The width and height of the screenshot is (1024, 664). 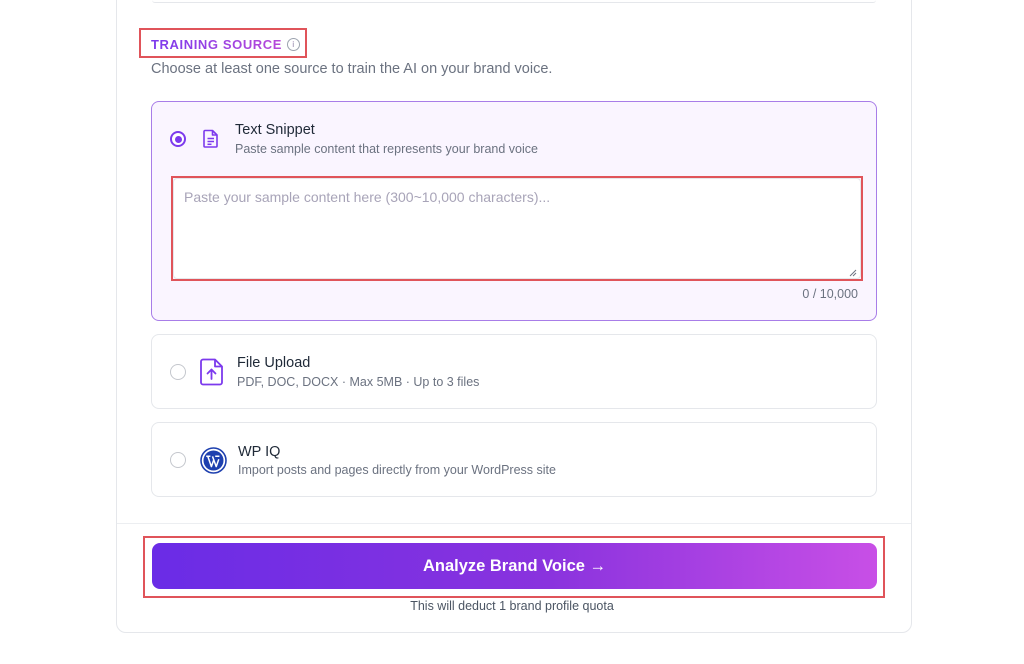 What do you see at coordinates (178, 460) in the screenshot?
I see `radio-wp-iq` at bounding box center [178, 460].